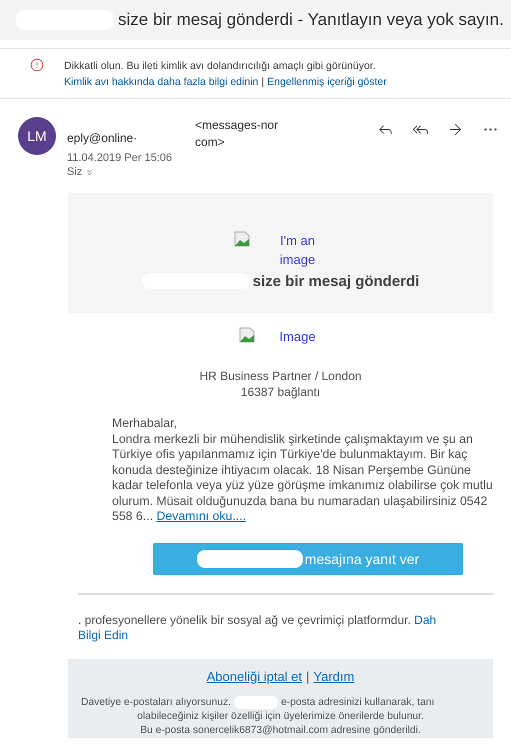 This screenshot has height=747, width=511. Describe the element at coordinates (156, 703) in the screenshot. I see `footer-notice: Davetiye e-postaları alıyorsunuz.` at that location.